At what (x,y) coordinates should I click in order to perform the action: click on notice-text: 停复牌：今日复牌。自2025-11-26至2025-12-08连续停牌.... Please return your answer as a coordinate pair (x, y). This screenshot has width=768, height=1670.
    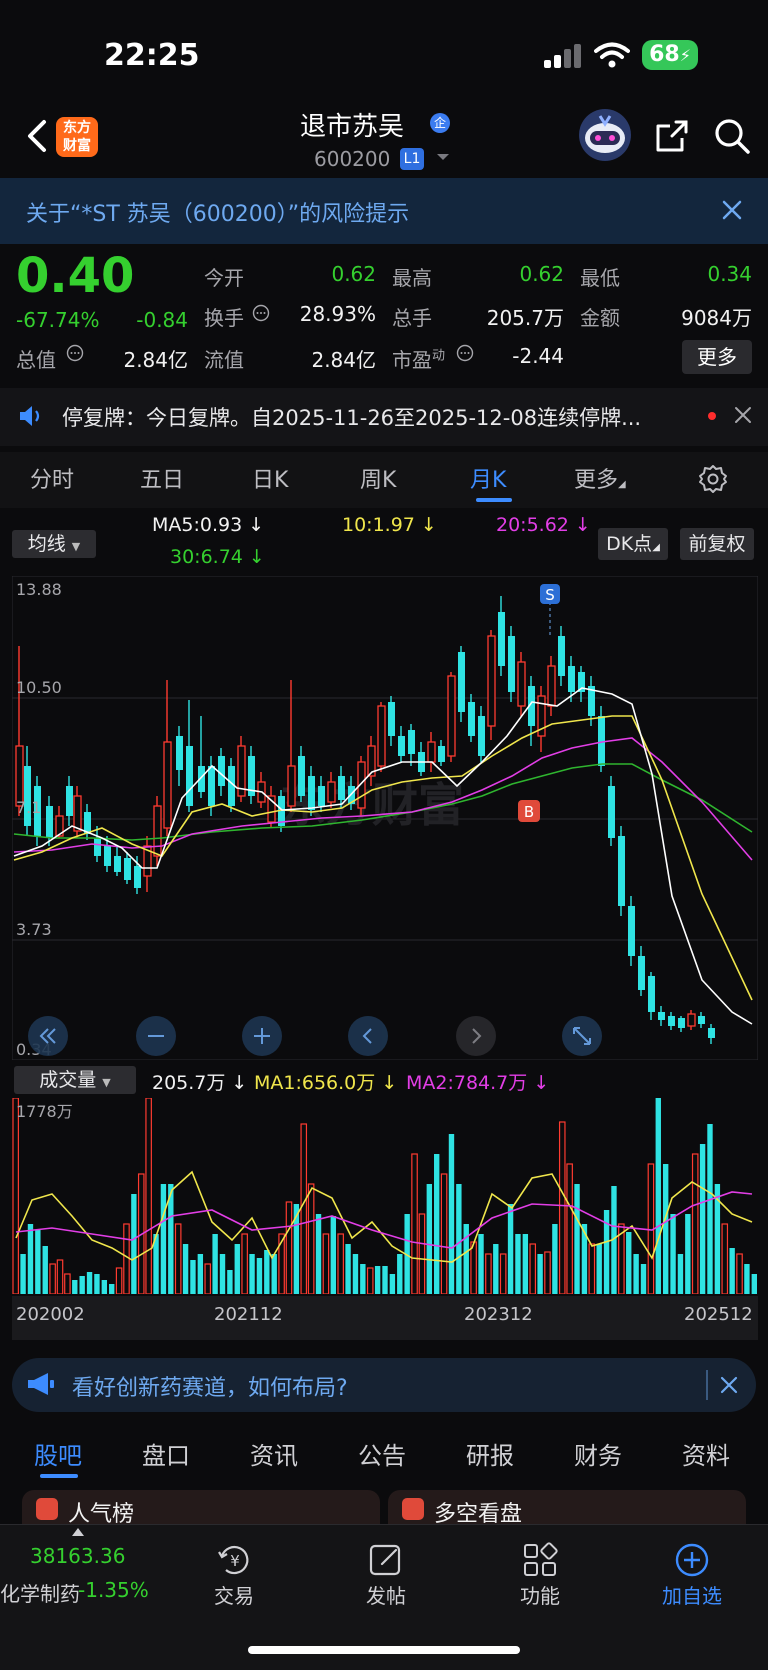
    Looking at the image, I should click on (377, 417).